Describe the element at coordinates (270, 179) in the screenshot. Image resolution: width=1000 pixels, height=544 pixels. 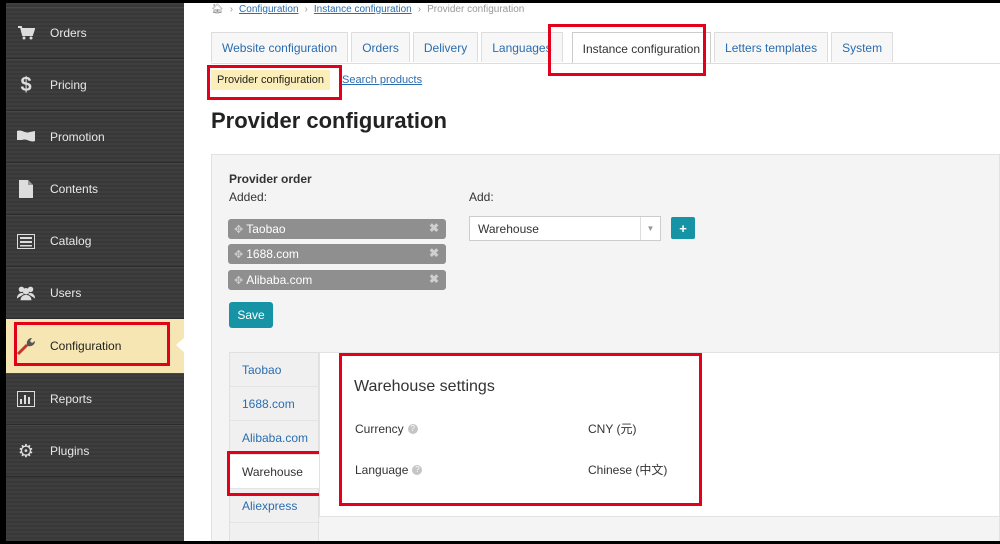
I see `provider-order-heading: Provider order` at that location.